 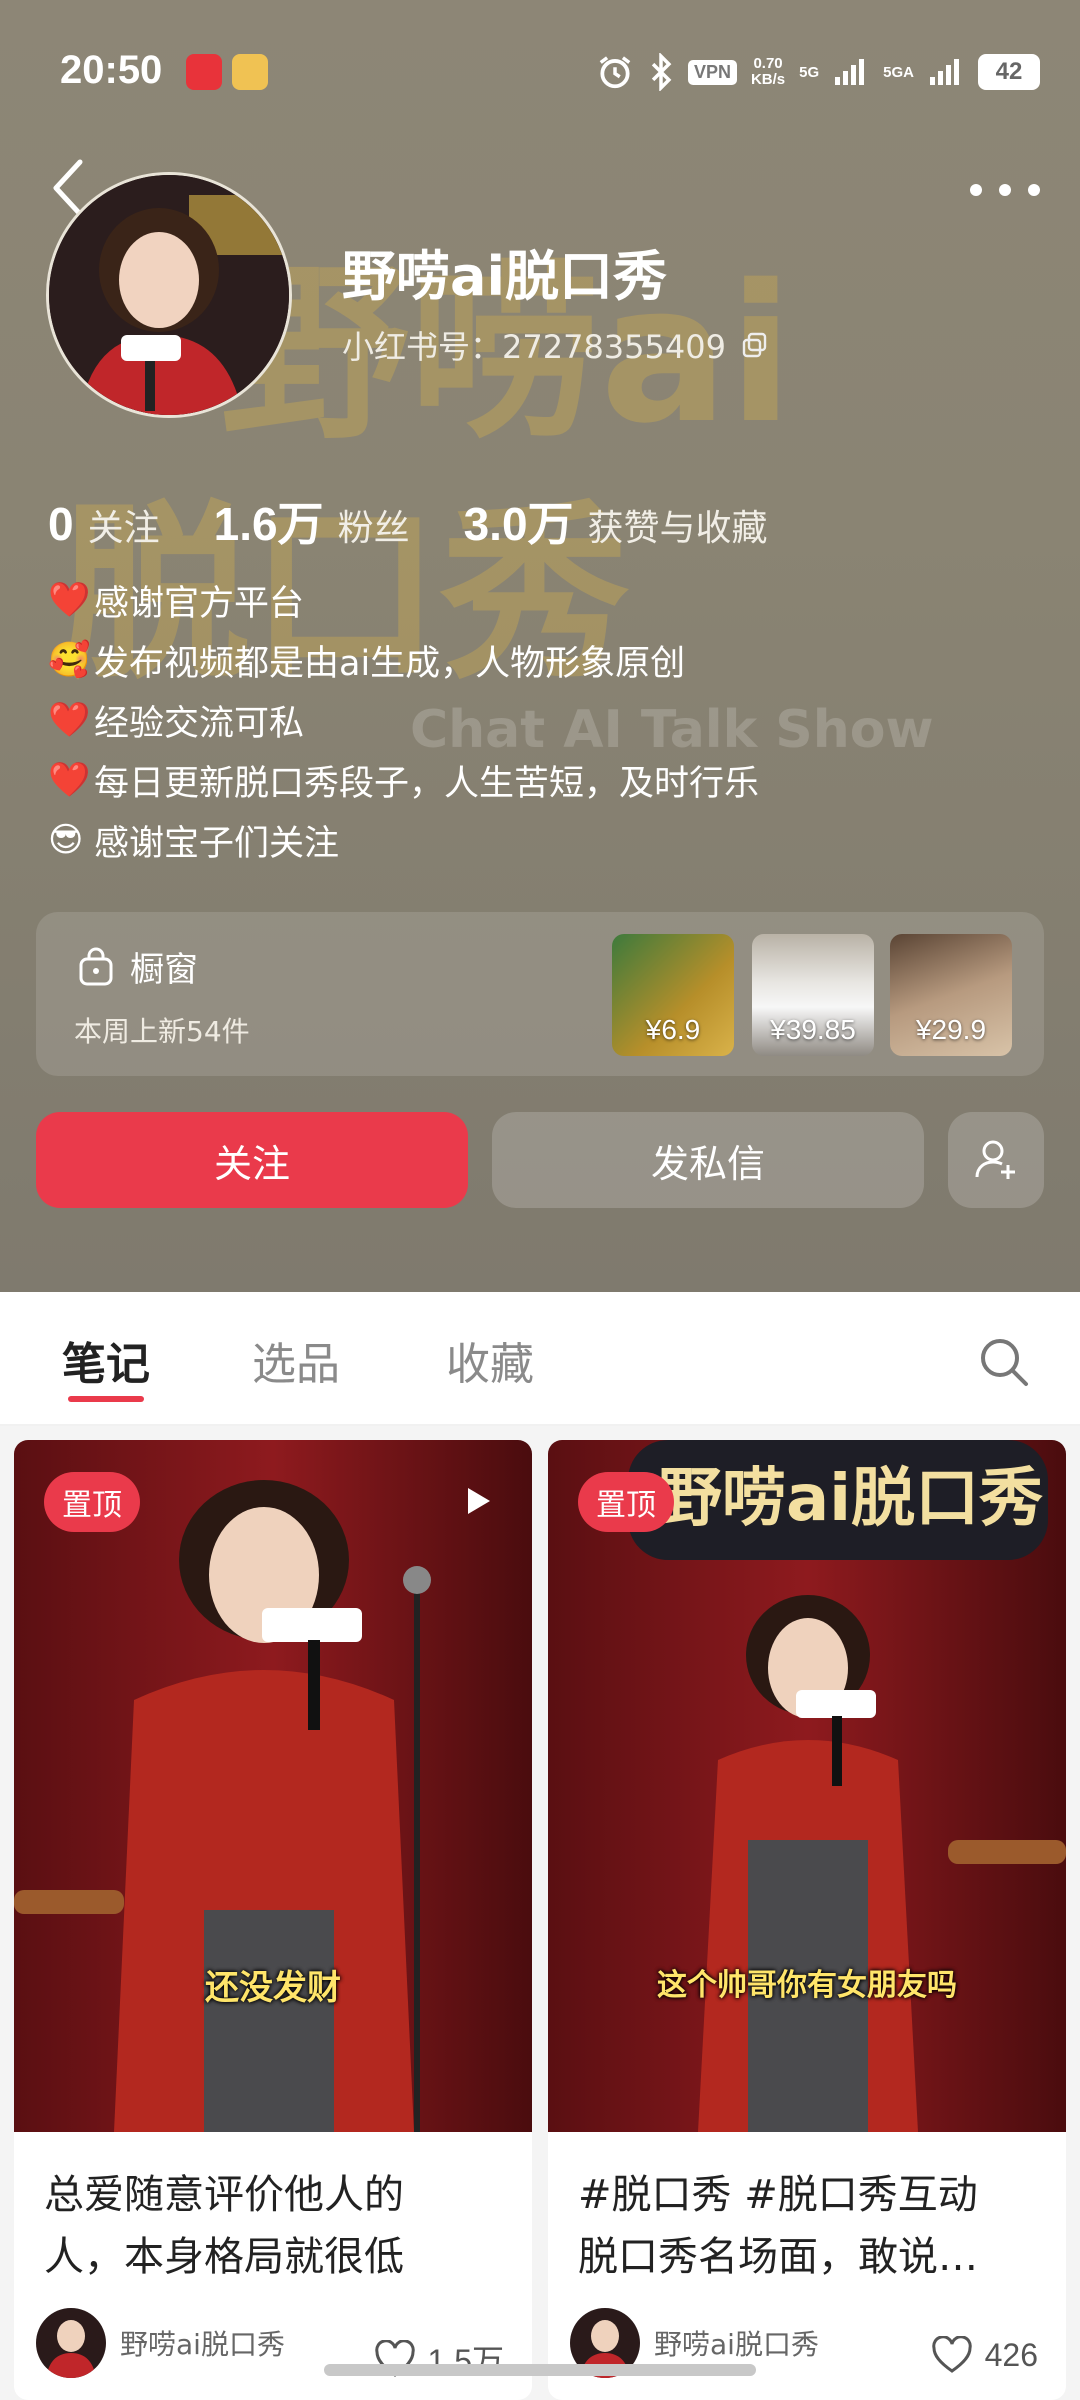 I want to click on smiling-face-emoji: 🥰, so click(x=69, y=660).